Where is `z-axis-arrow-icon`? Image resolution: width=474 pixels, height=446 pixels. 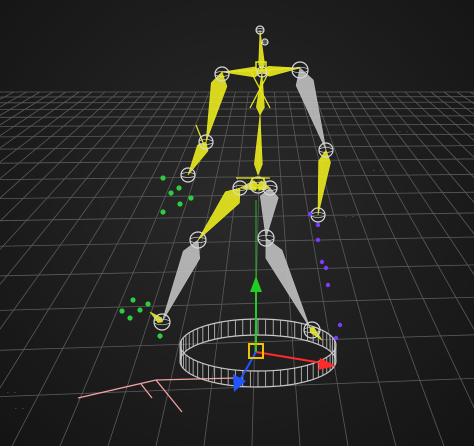
z-axis-arrow-icon is located at coordinates (239, 383).